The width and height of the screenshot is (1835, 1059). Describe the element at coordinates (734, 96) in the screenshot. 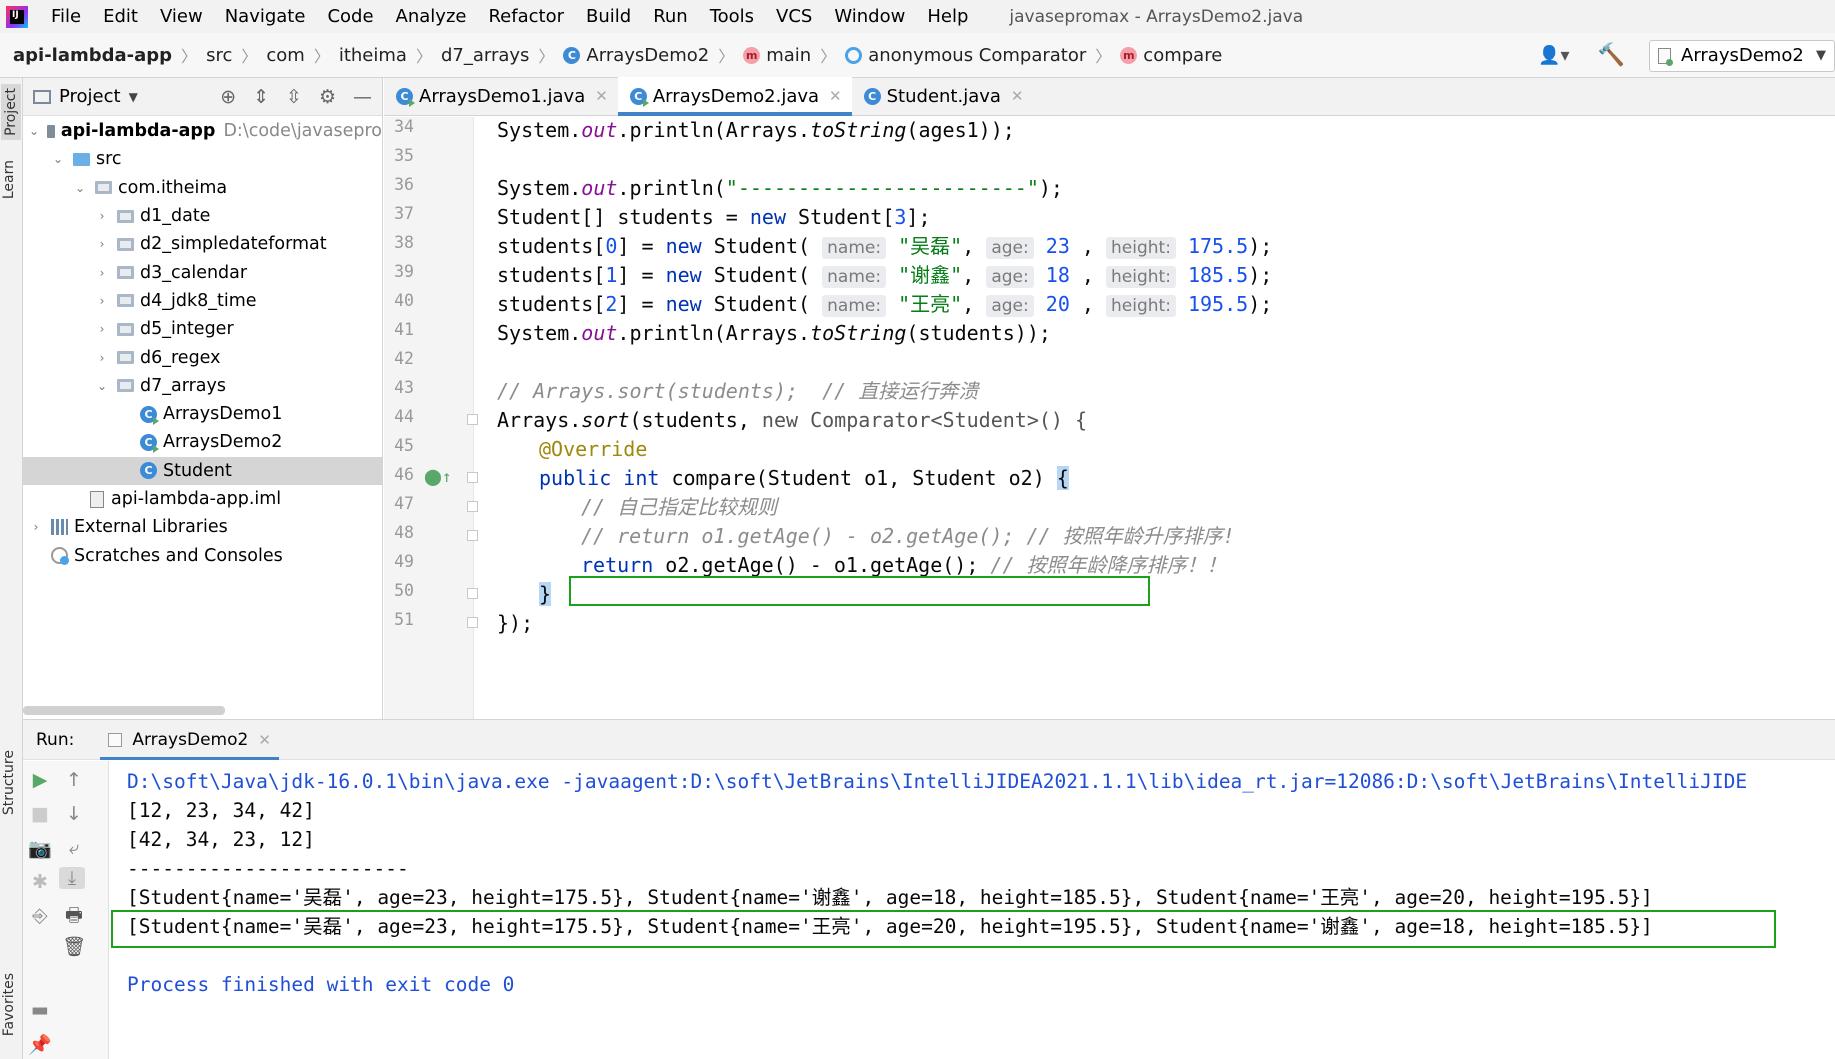

I see `tab-arraysdemo2: C ArraysDemo2.java ✕` at that location.